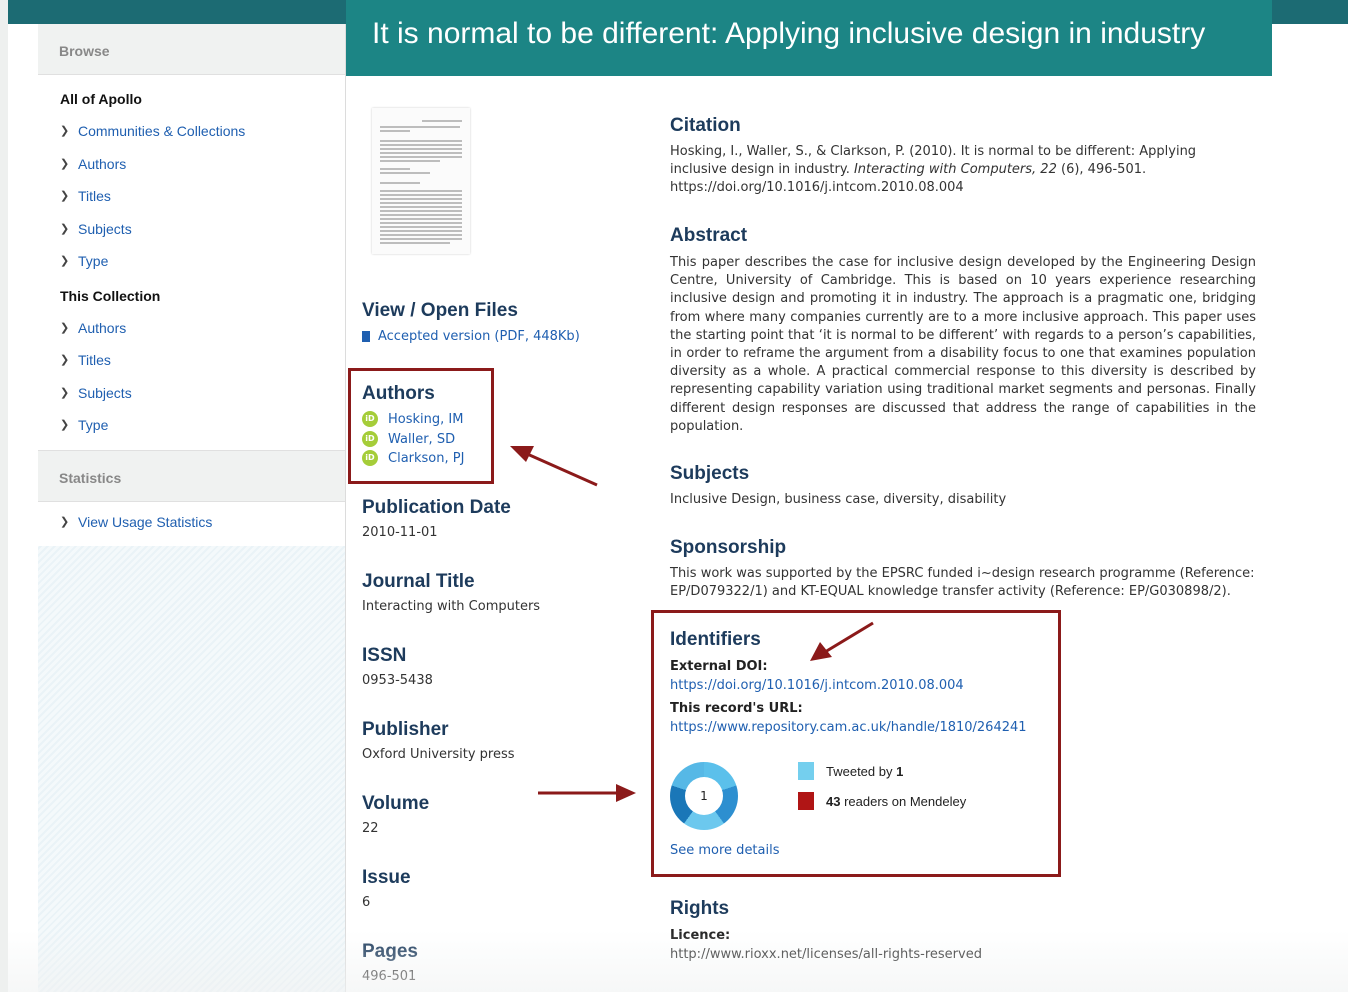  What do you see at coordinates (366, 902) in the screenshot?
I see `issue-value: 6` at bounding box center [366, 902].